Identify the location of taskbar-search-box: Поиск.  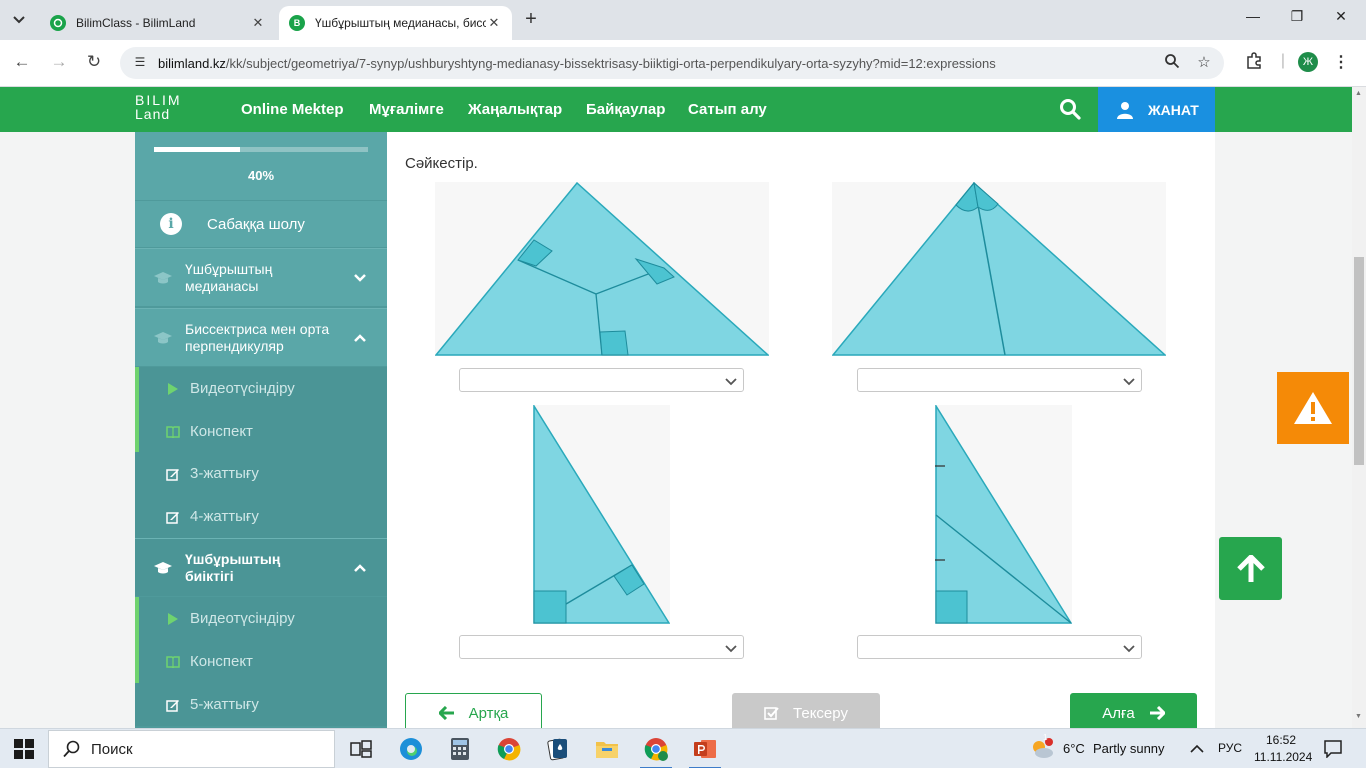
(191, 749).